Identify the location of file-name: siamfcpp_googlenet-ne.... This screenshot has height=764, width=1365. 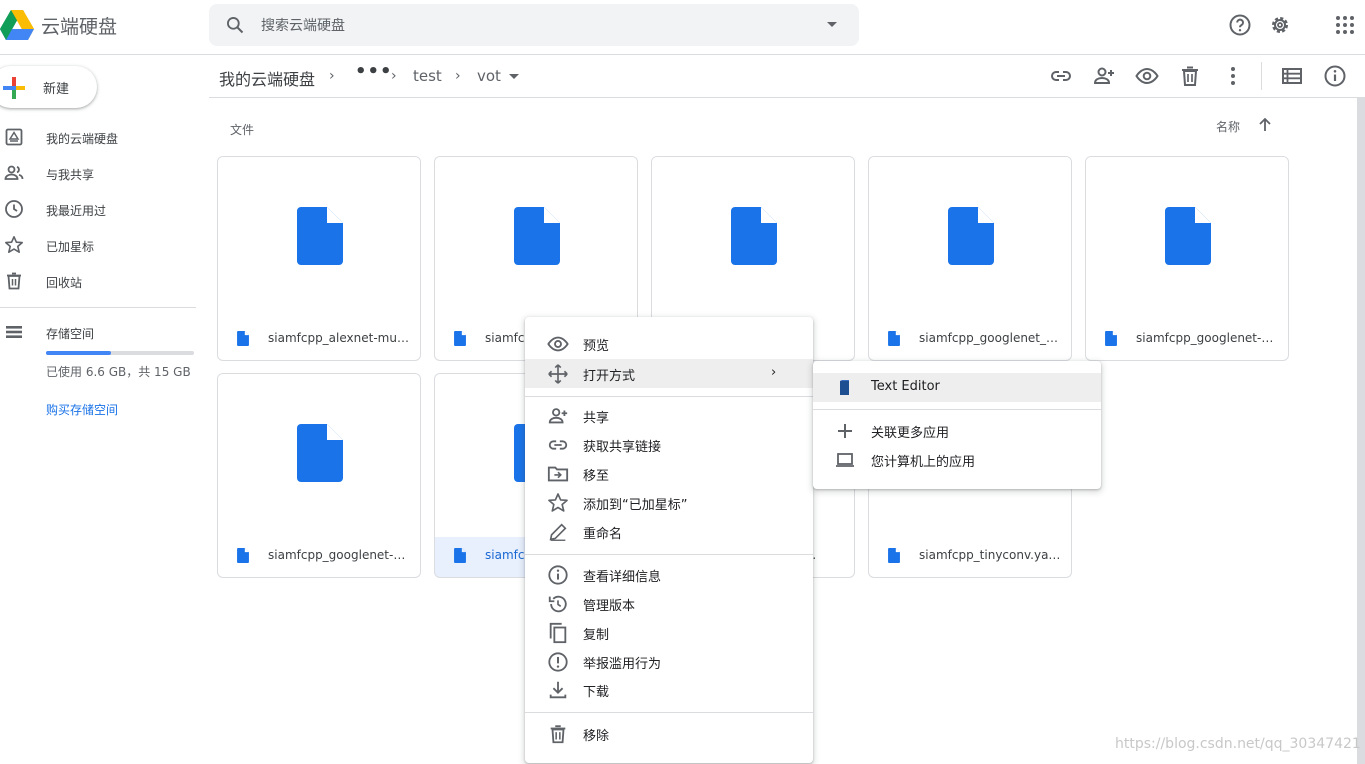
(339, 555).